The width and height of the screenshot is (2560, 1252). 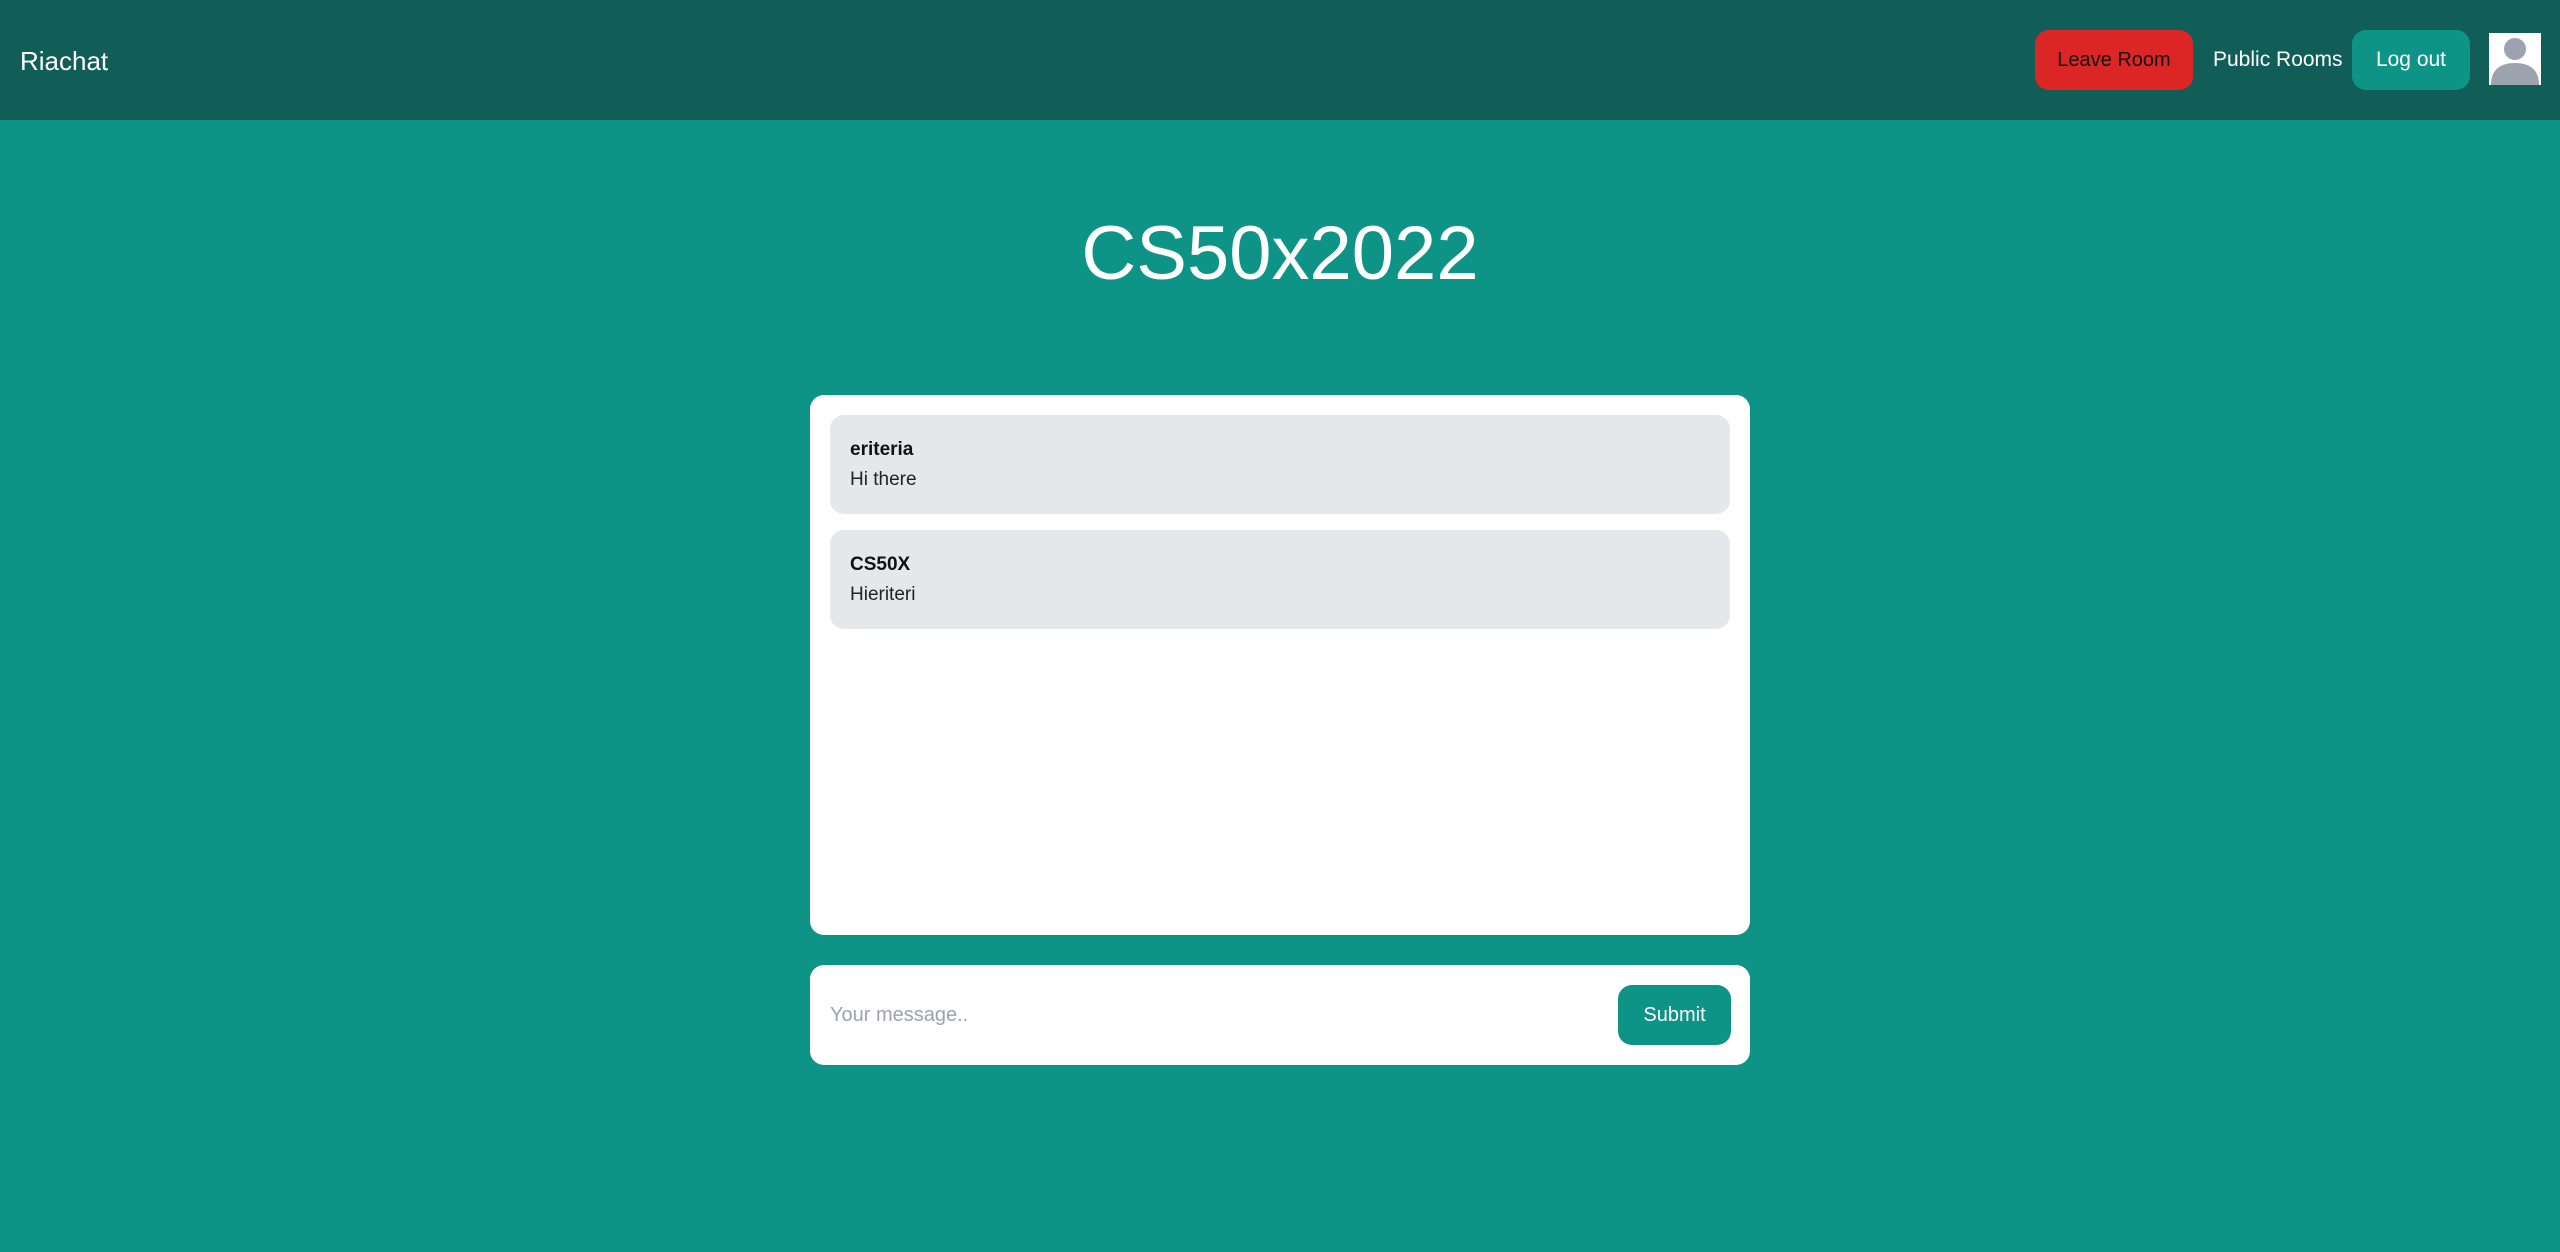 I want to click on message-text: Hi there, so click(x=883, y=479).